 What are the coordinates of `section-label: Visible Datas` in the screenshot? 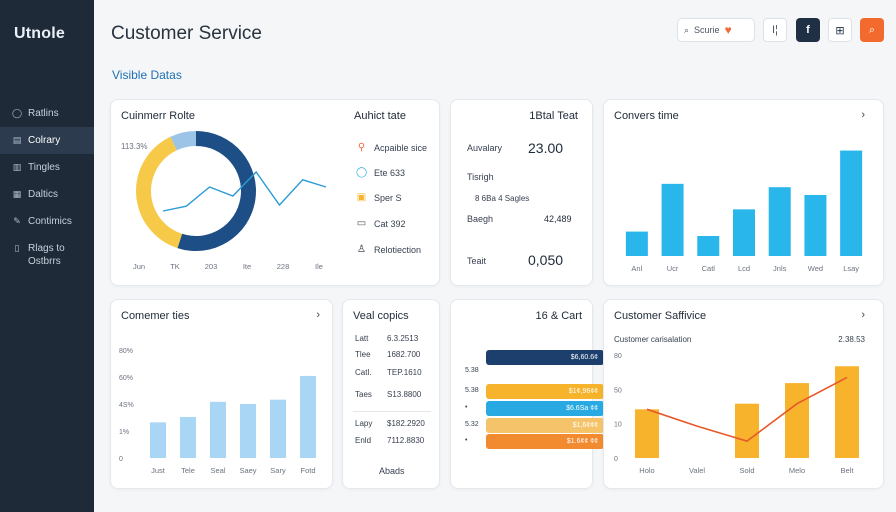 It's located at (147, 75).